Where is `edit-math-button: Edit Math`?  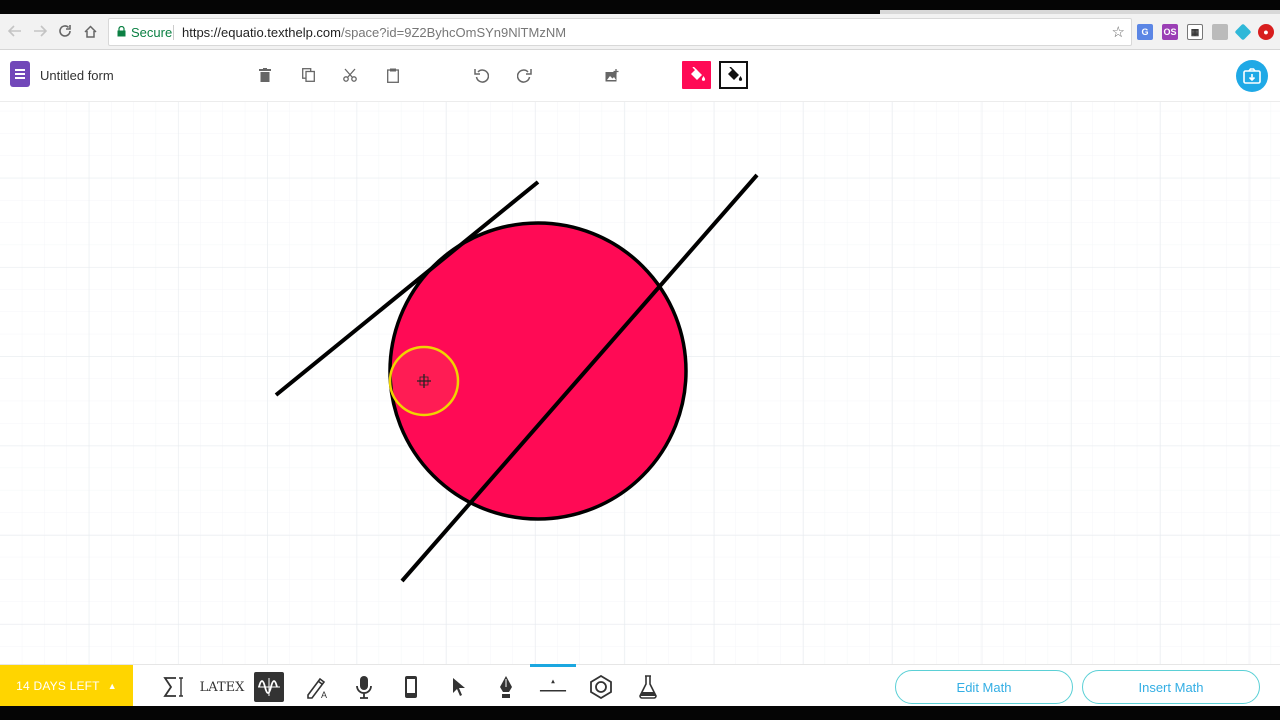 edit-math-button: Edit Math is located at coordinates (984, 687).